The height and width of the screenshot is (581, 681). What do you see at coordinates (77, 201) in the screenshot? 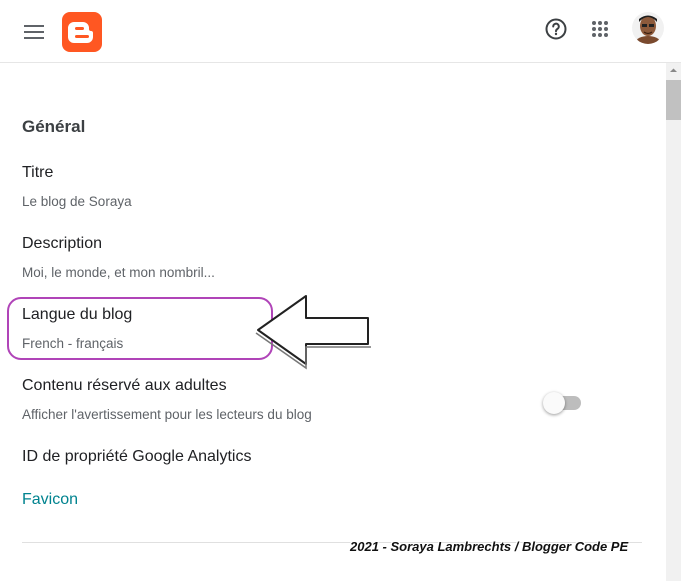
I see `title-setting-value: Le blog de Soraya` at bounding box center [77, 201].